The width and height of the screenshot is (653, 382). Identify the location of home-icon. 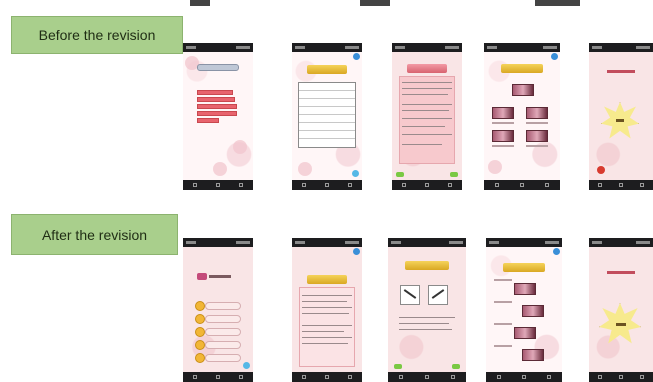
(355, 173).